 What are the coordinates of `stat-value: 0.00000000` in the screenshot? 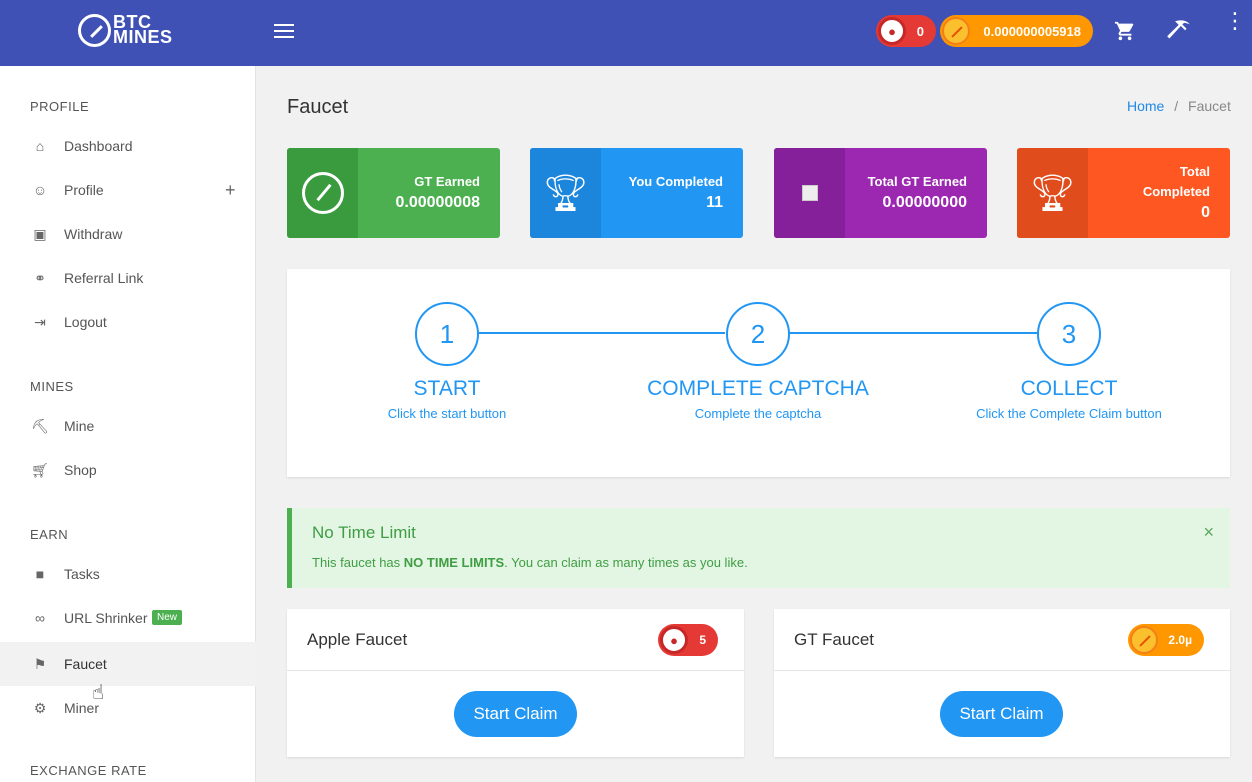 It's located at (924, 202).